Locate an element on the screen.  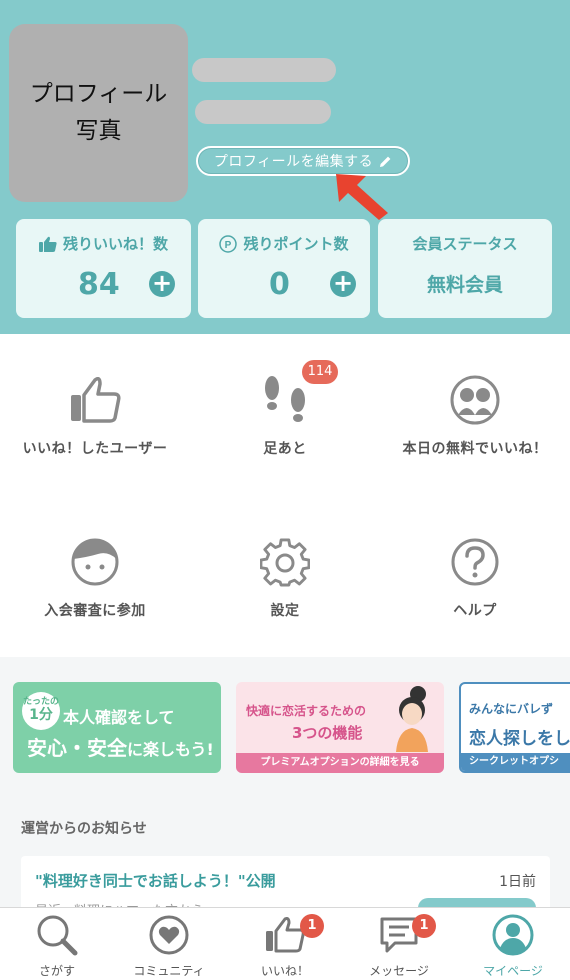
verify-identity-banner: たったの 1分 本人確認をして 安心・安全に楽しもう! is located at coordinates (117, 727).